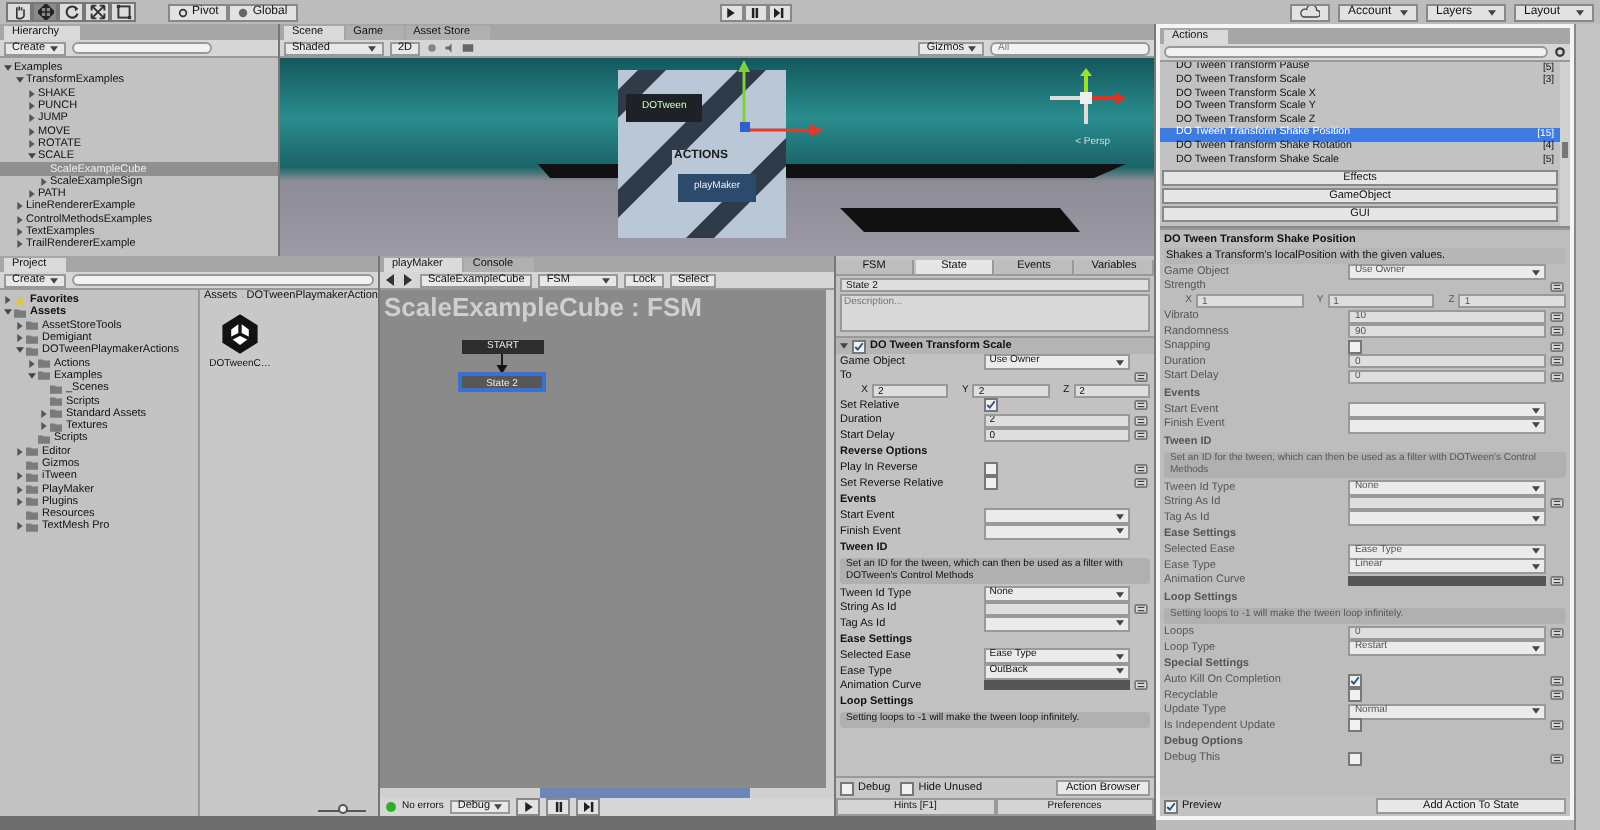 Image resolution: width=1600 pixels, height=830 pixels. I want to click on slider-thumb, so click(343, 809).